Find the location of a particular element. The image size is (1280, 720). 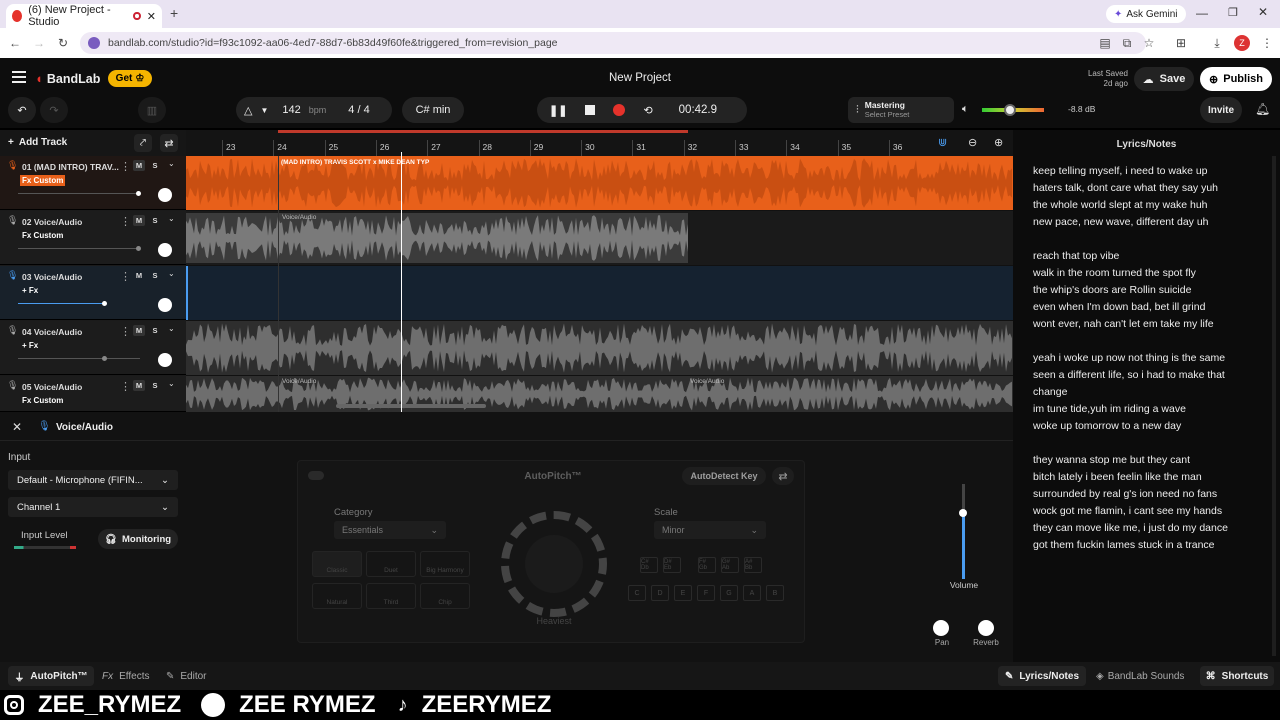

timeline-ruler: 23 24 25 26 27 28 29 30 31 32 33 34 35 36 is located at coordinates (599, 143).